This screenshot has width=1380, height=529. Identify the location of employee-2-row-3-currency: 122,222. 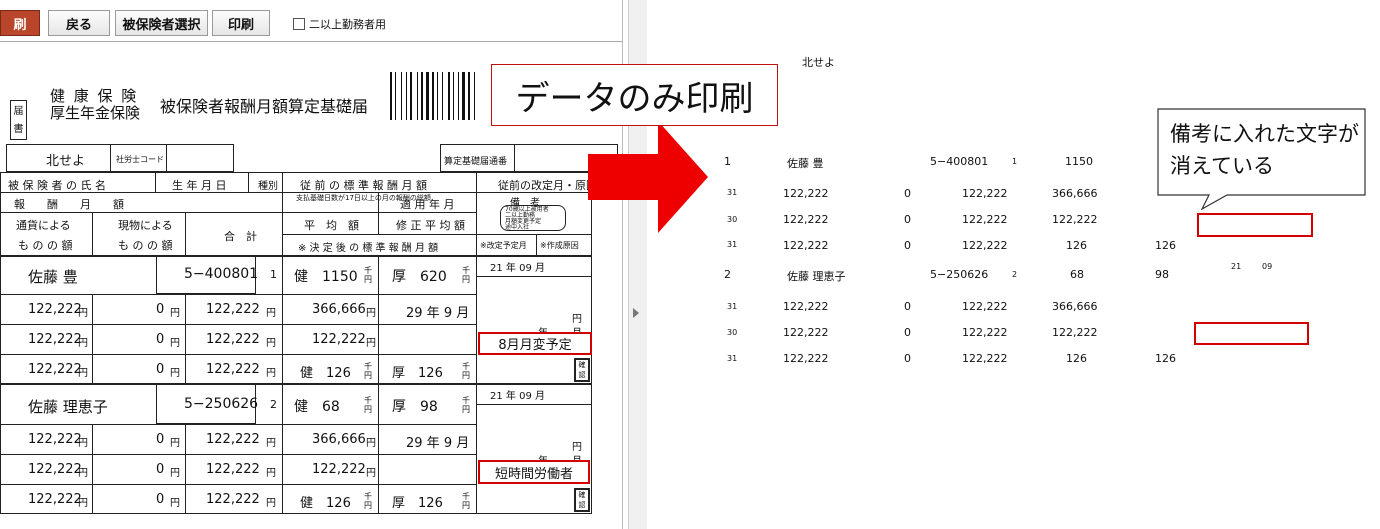
(55, 499).